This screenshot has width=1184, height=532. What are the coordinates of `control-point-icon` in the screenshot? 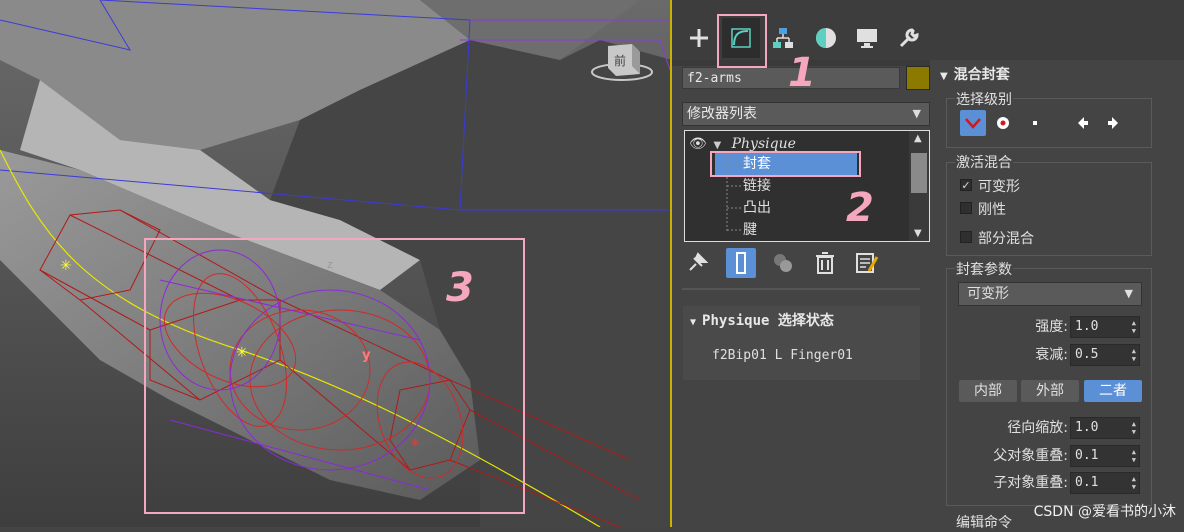 It's located at (1003, 123).